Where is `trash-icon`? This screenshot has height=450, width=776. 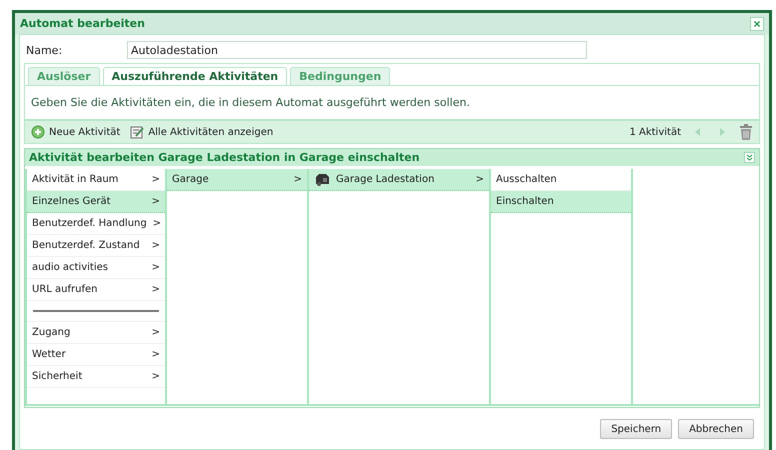 trash-icon is located at coordinates (746, 132).